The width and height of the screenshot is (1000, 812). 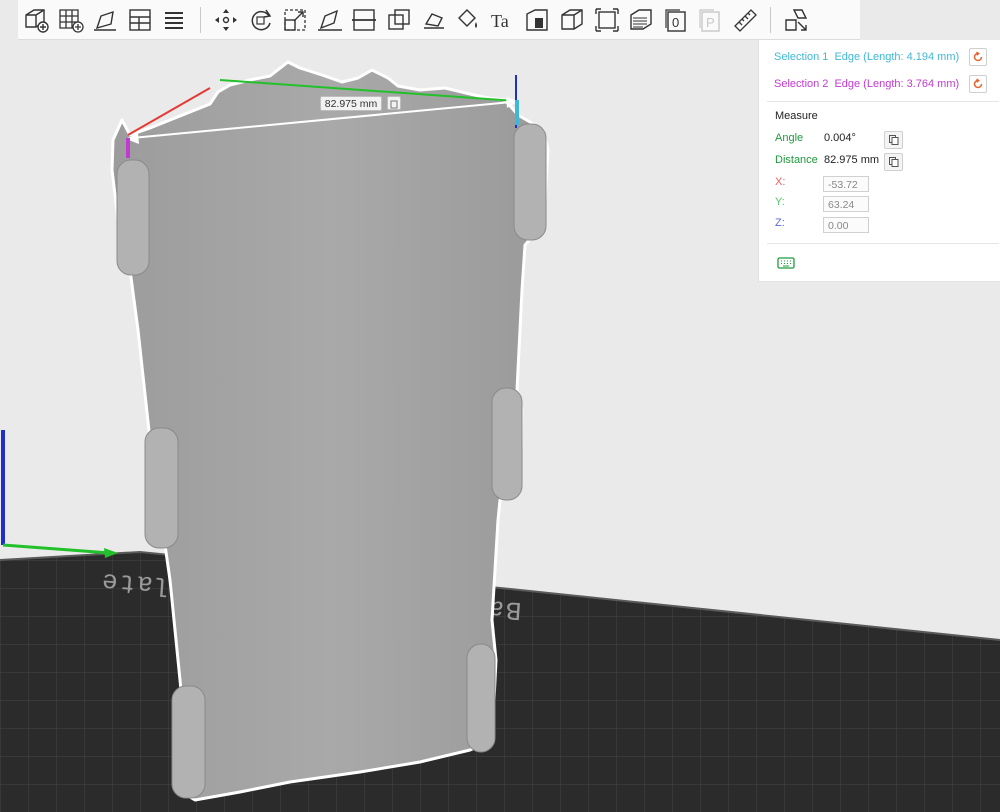 I want to click on copy-dimension-button, so click(x=394, y=103).